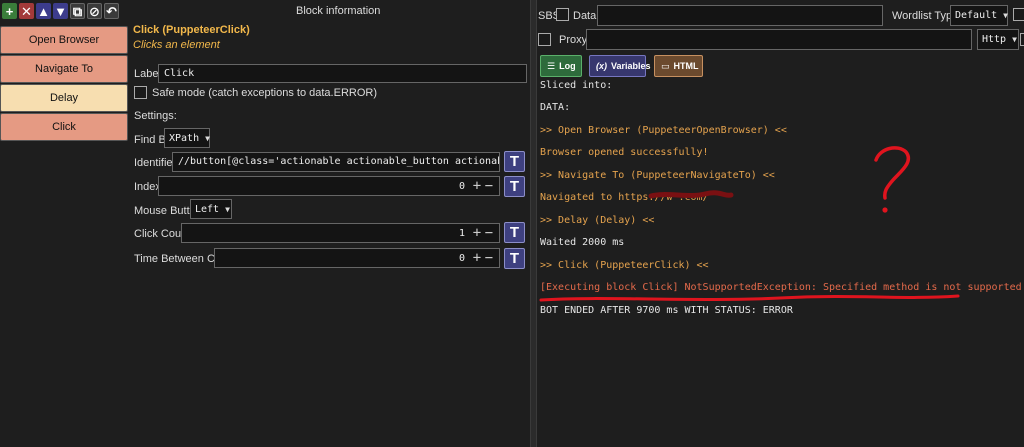  Describe the element at coordinates (994, 39) in the screenshot. I see `proxy-type-value: Http` at that location.